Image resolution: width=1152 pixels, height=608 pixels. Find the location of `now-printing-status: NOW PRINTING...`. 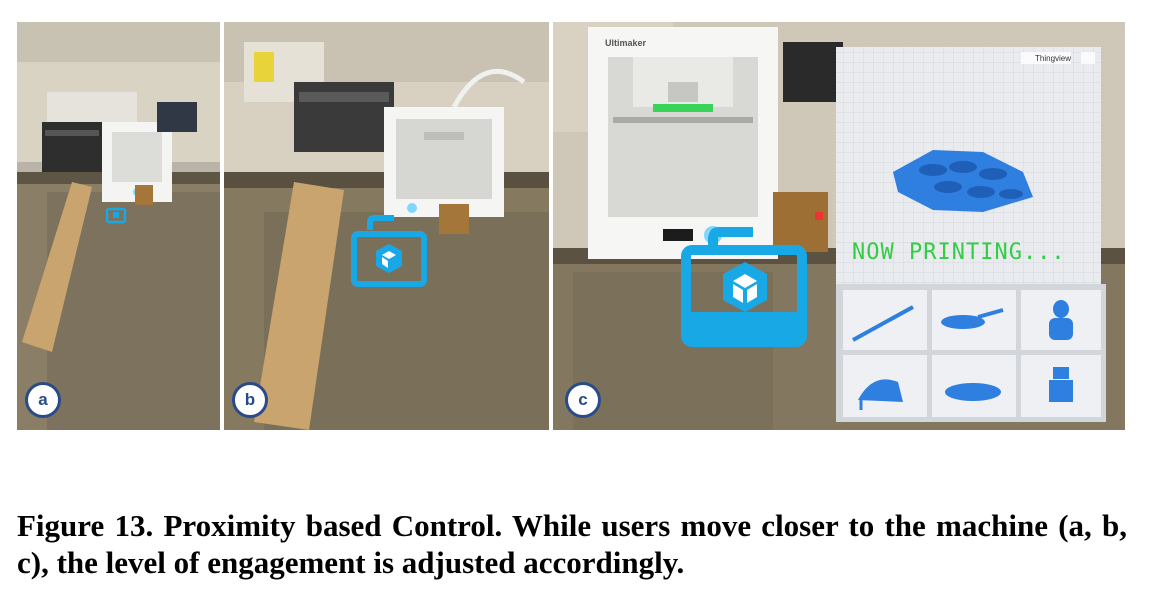

now-printing-status: NOW PRINTING... is located at coordinates (959, 252).